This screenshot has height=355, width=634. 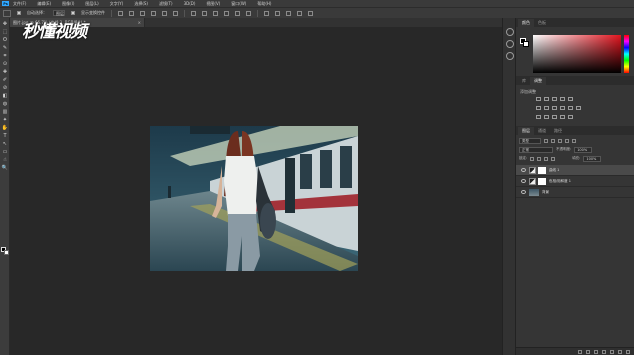 What do you see at coordinates (5, 112) in the screenshot?
I see `gradient-icon: ▥` at bounding box center [5, 112].